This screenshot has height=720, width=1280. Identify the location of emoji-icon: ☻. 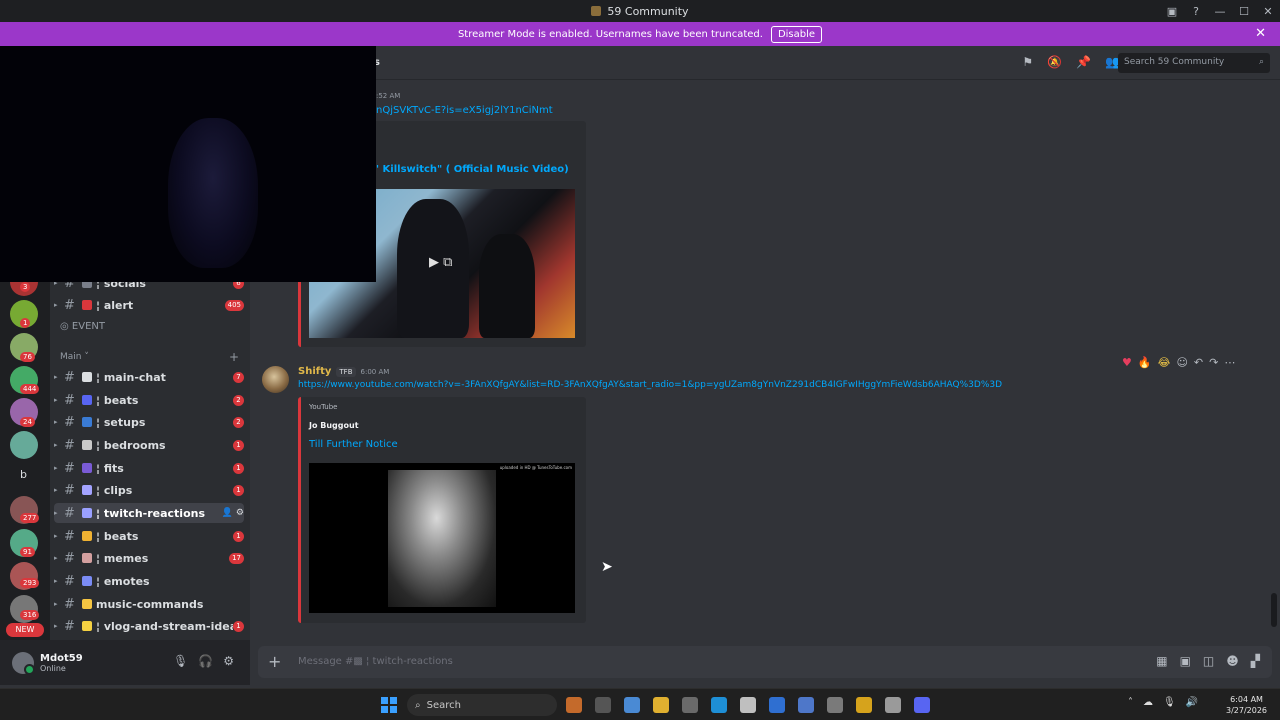
(1232, 661).